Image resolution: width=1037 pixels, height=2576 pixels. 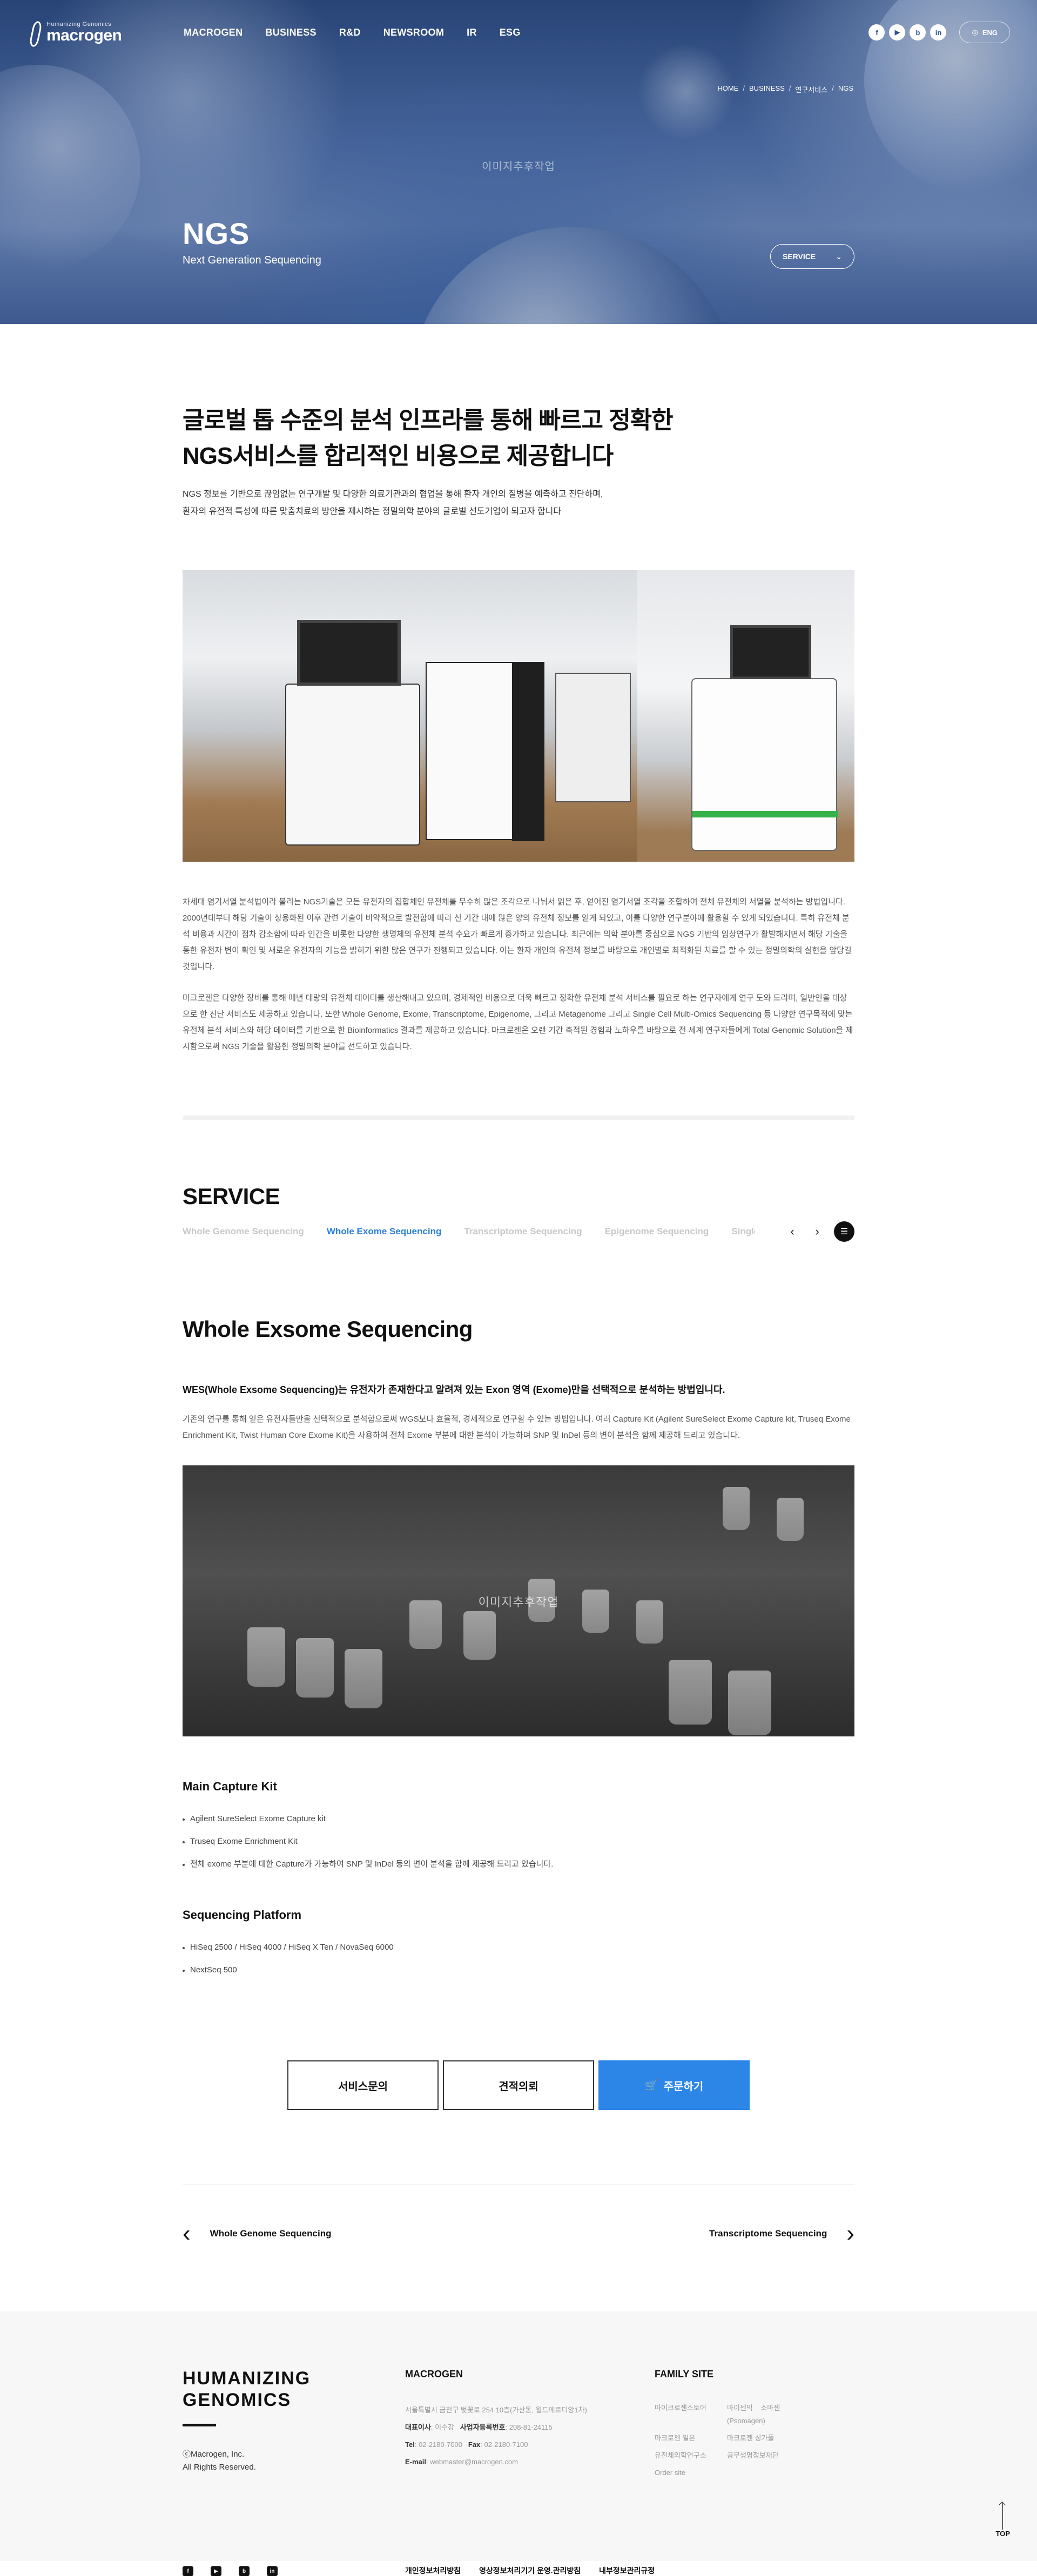 What do you see at coordinates (399, 456) in the screenshot?
I see `intro-heading-line2: NGS서비스를 합리적인 비용으로 제공합니다` at bounding box center [399, 456].